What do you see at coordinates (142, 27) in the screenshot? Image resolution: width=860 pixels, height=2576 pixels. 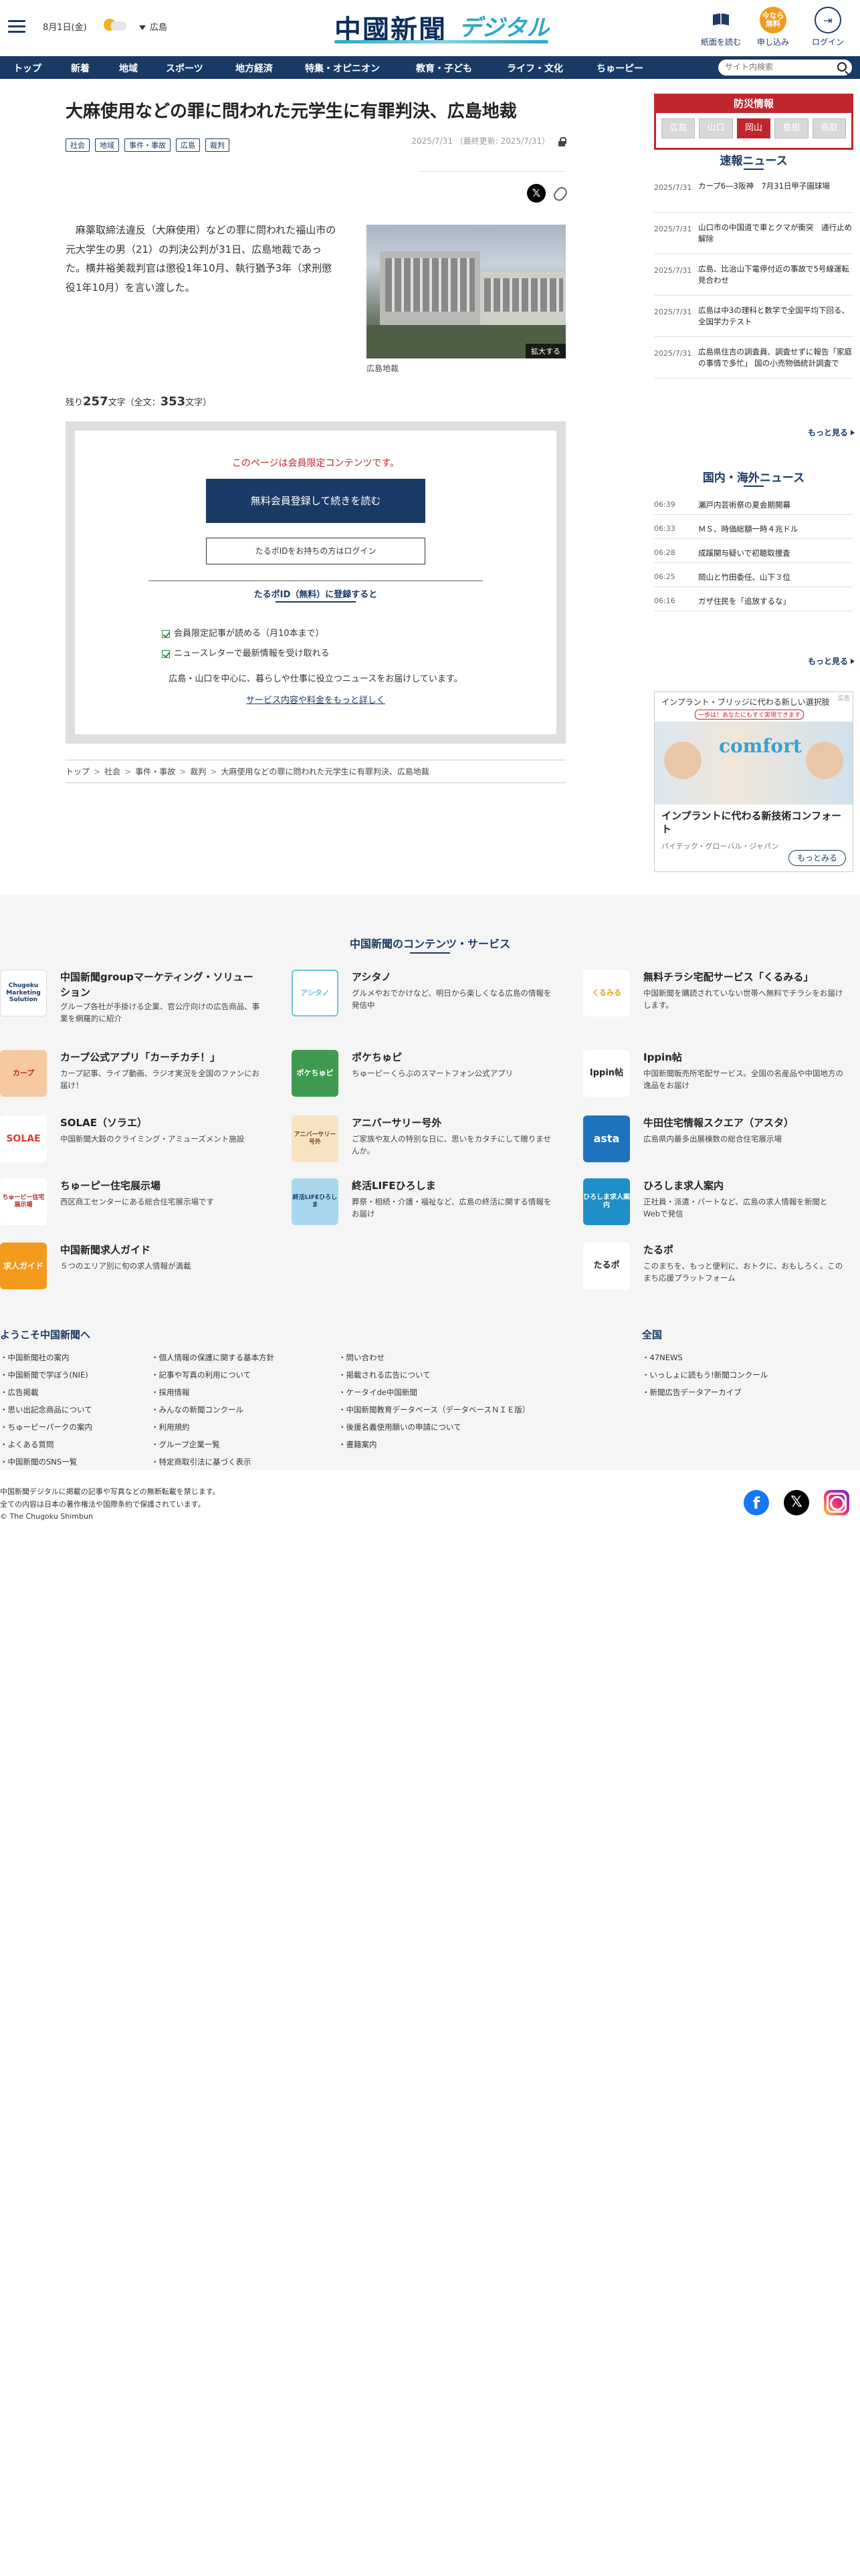 I see `chevron-down-icon` at bounding box center [142, 27].